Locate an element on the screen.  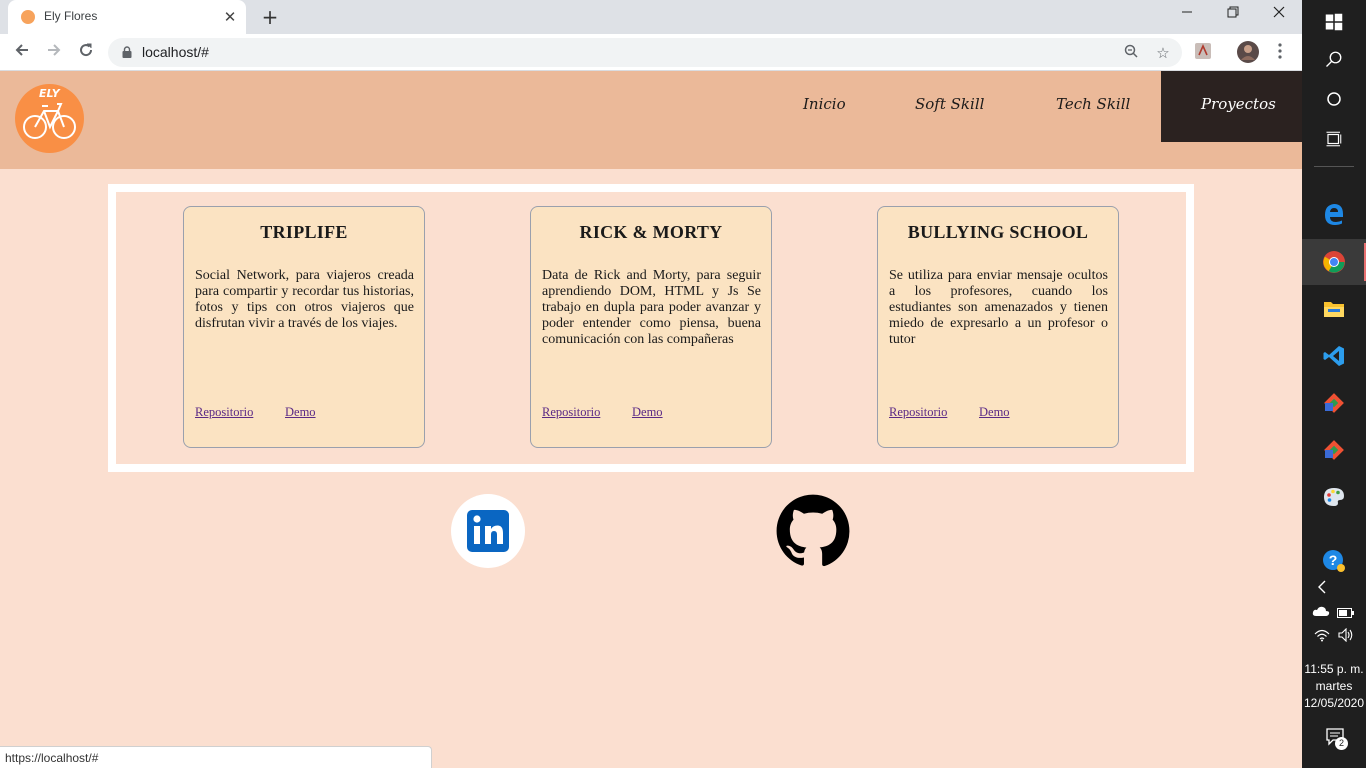
new-tab-button: + is located at coordinates (270, 18).